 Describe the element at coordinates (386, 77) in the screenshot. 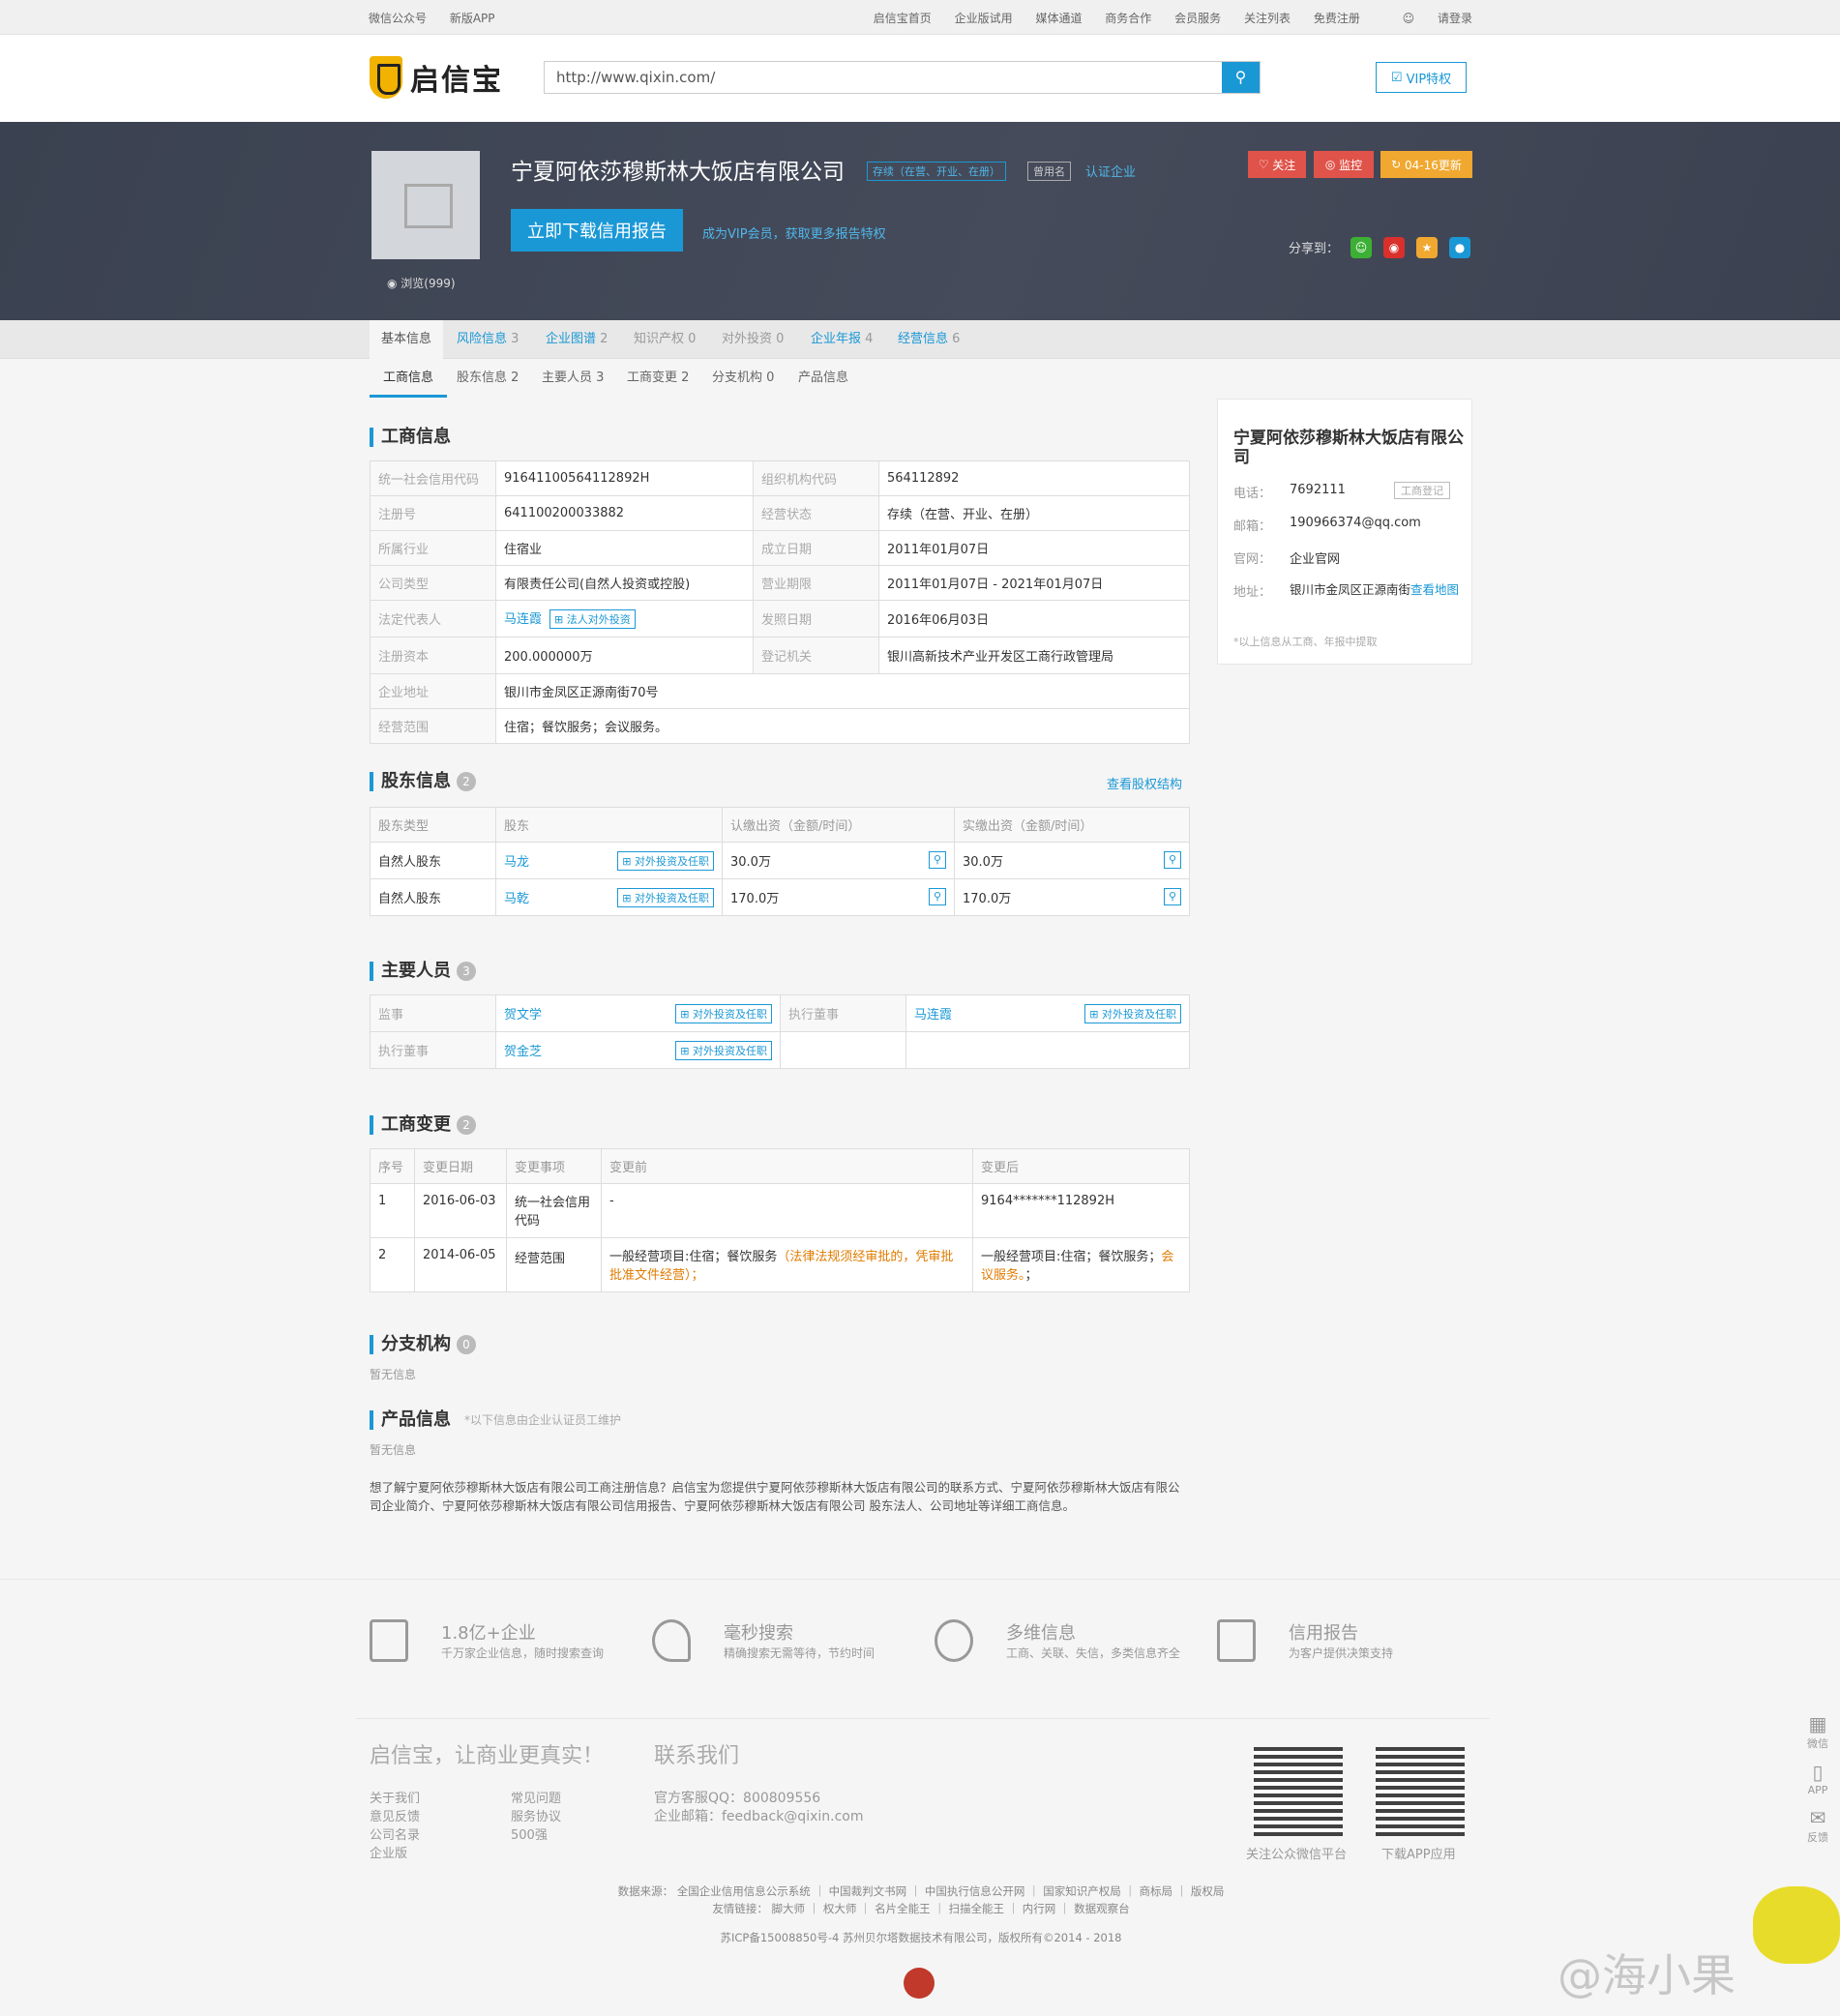

I see `logo-shield-icon` at that location.